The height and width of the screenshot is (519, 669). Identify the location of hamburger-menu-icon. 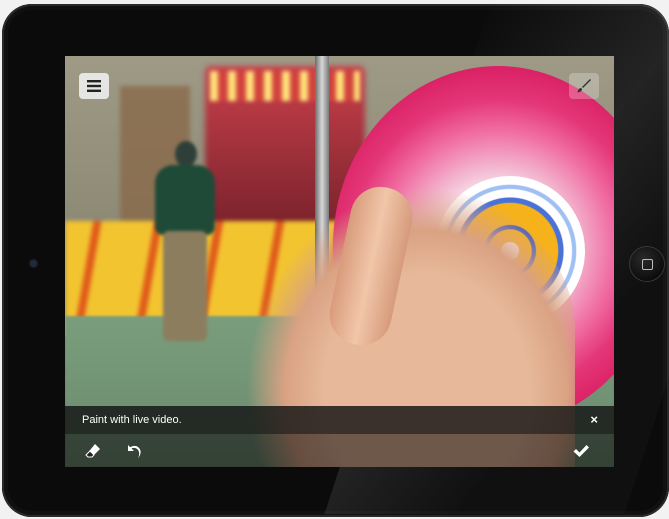
(94, 86).